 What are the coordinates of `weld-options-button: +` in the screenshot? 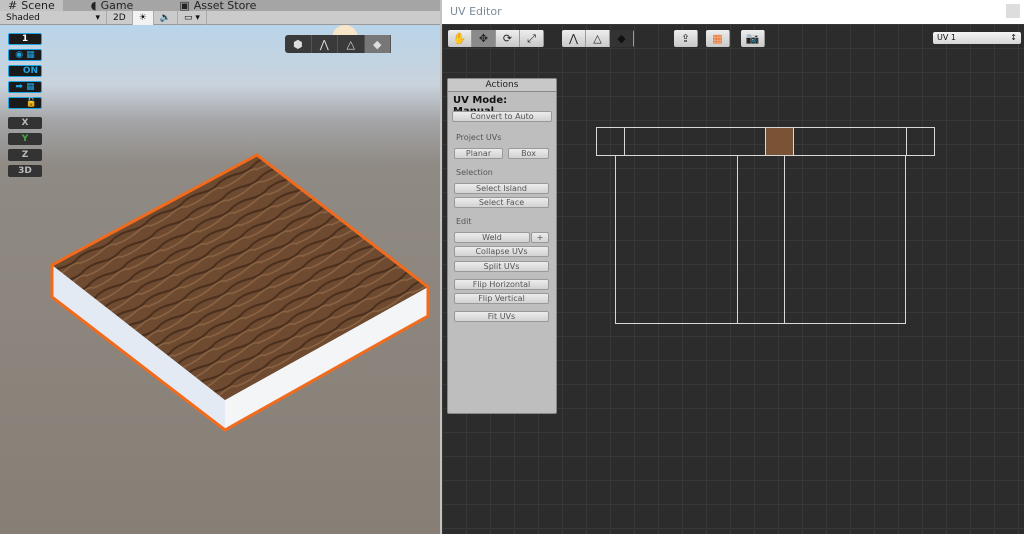 It's located at (540, 237).